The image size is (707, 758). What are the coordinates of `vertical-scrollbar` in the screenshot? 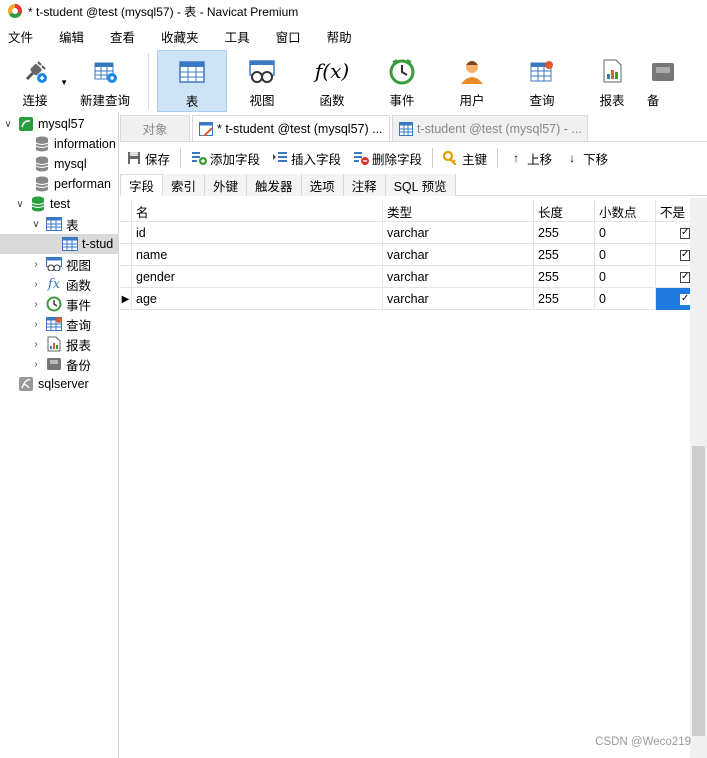 It's located at (698, 478).